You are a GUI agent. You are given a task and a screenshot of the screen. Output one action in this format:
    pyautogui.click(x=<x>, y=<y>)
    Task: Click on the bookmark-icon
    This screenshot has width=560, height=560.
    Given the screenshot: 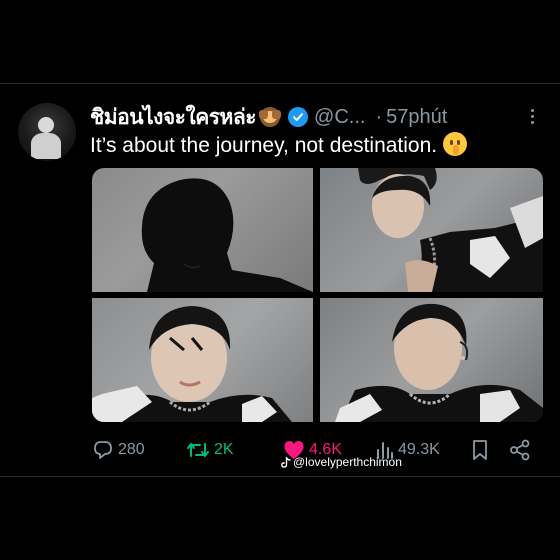 What is the action you would take?
    pyautogui.click(x=480, y=450)
    